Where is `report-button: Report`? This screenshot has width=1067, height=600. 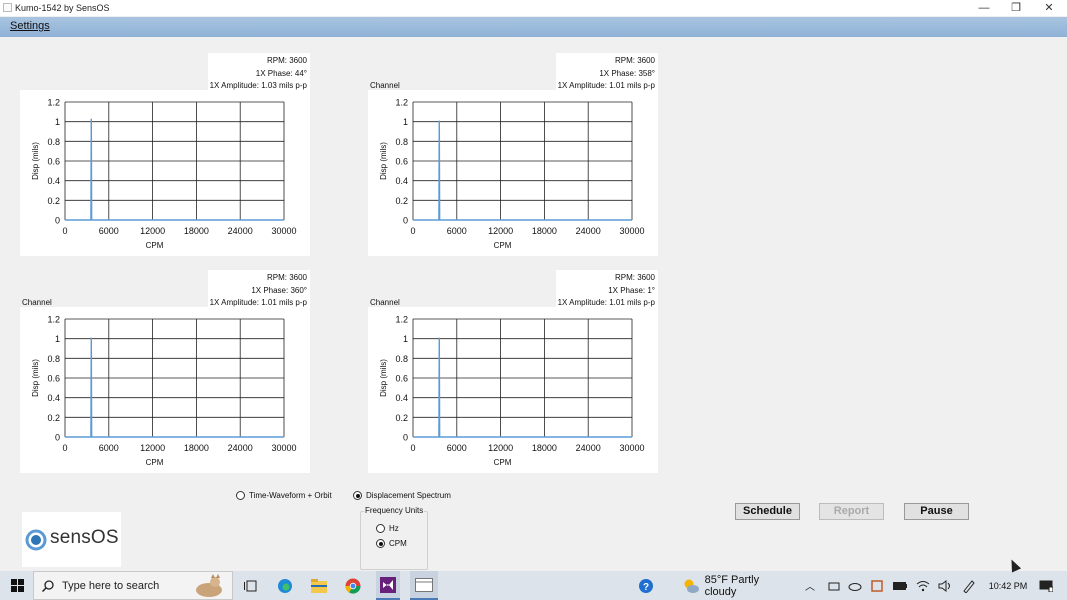 report-button: Report is located at coordinates (851, 511).